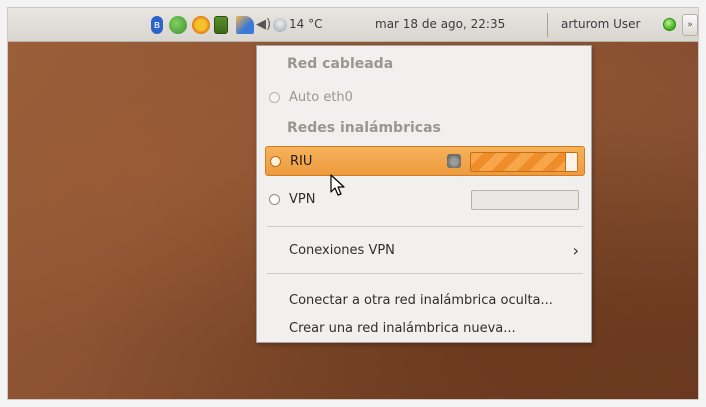 This screenshot has height=407, width=706. What do you see at coordinates (221, 25) in the screenshot?
I see `battery-icon` at bounding box center [221, 25].